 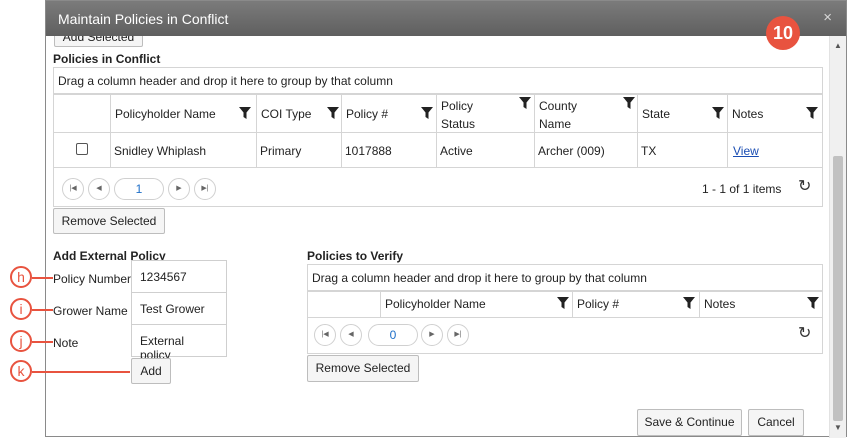 What do you see at coordinates (458, 115) in the screenshot?
I see `column-header-label: Policy Status` at bounding box center [458, 115].